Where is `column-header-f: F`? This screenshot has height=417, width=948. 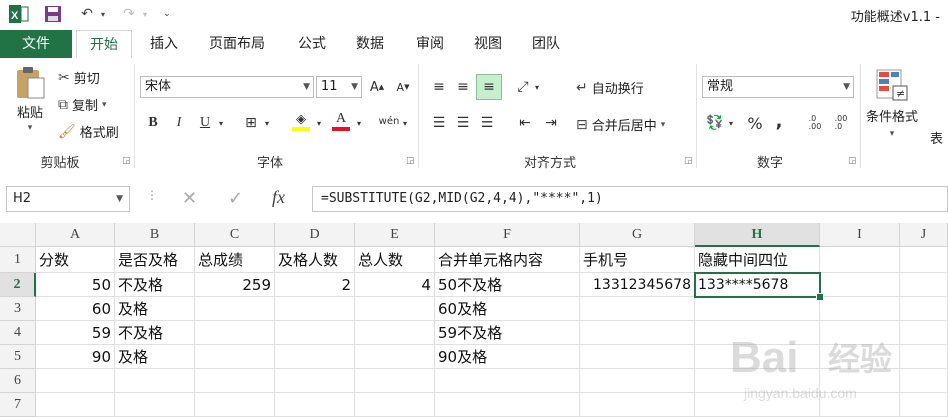
column-header-f: F is located at coordinates (507, 235).